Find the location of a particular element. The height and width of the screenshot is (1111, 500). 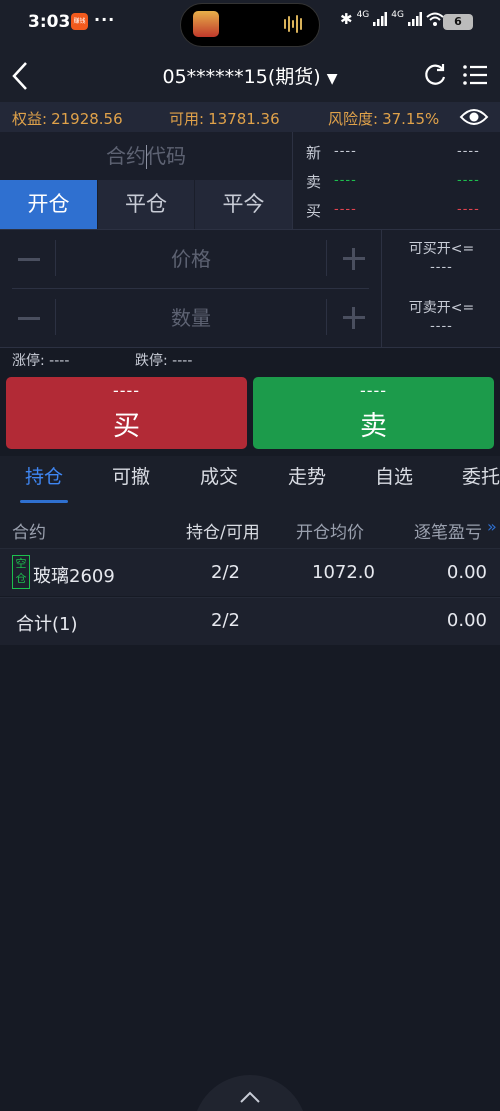

quote-ask-price: ---- is located at coordinates (345, 180).